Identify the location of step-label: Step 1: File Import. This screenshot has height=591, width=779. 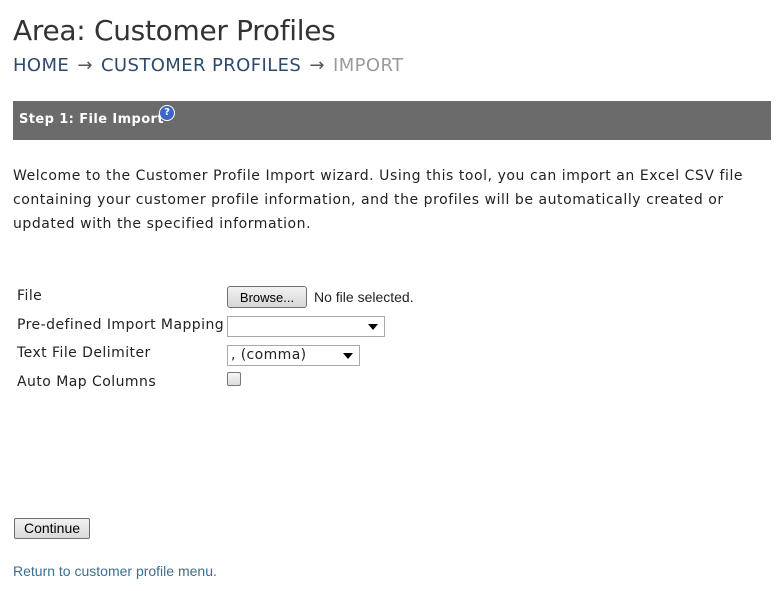
(91, 119).